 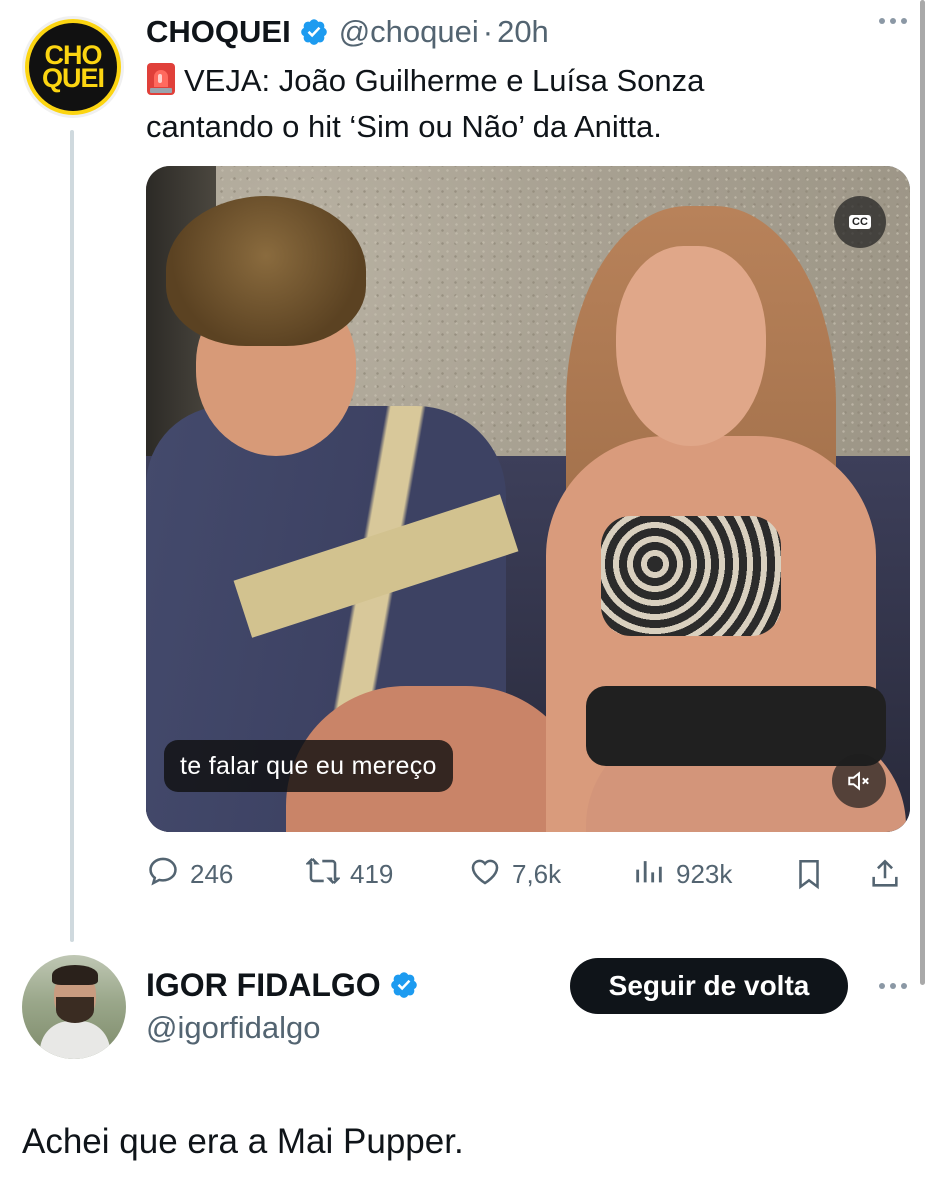 What do you see at coordinates (372, 873) in the screenshot?
I see `retweet-count: 419` at bounding box center [372, 873].